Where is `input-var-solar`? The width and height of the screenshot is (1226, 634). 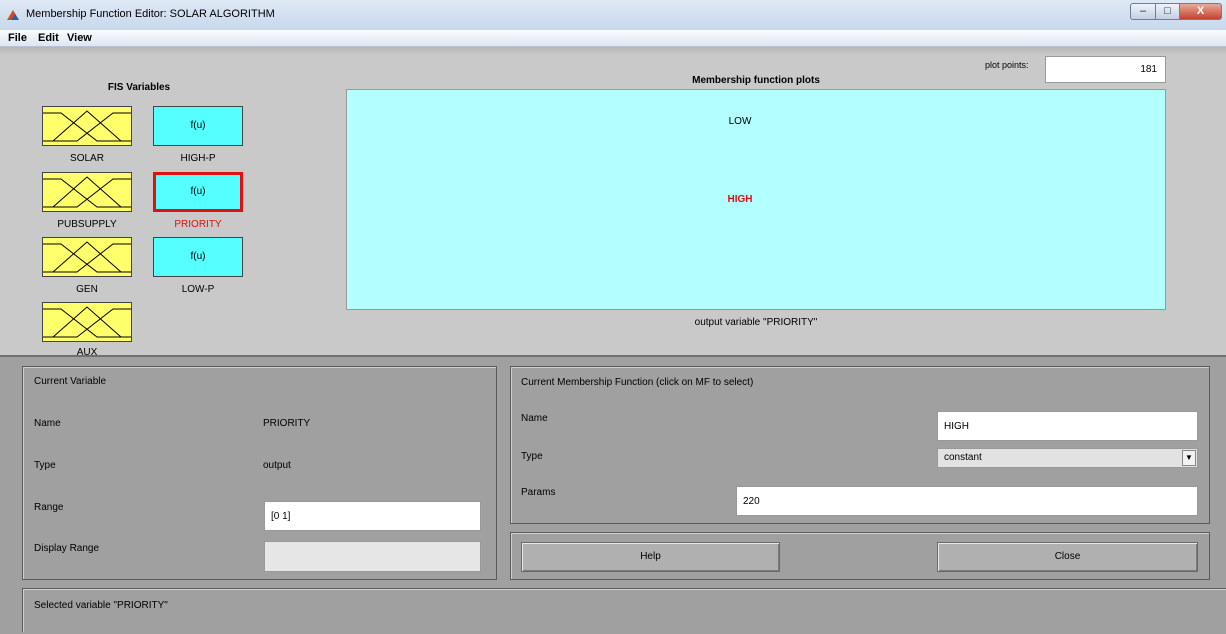 input-var-solar is located at coordinates (87, 126).